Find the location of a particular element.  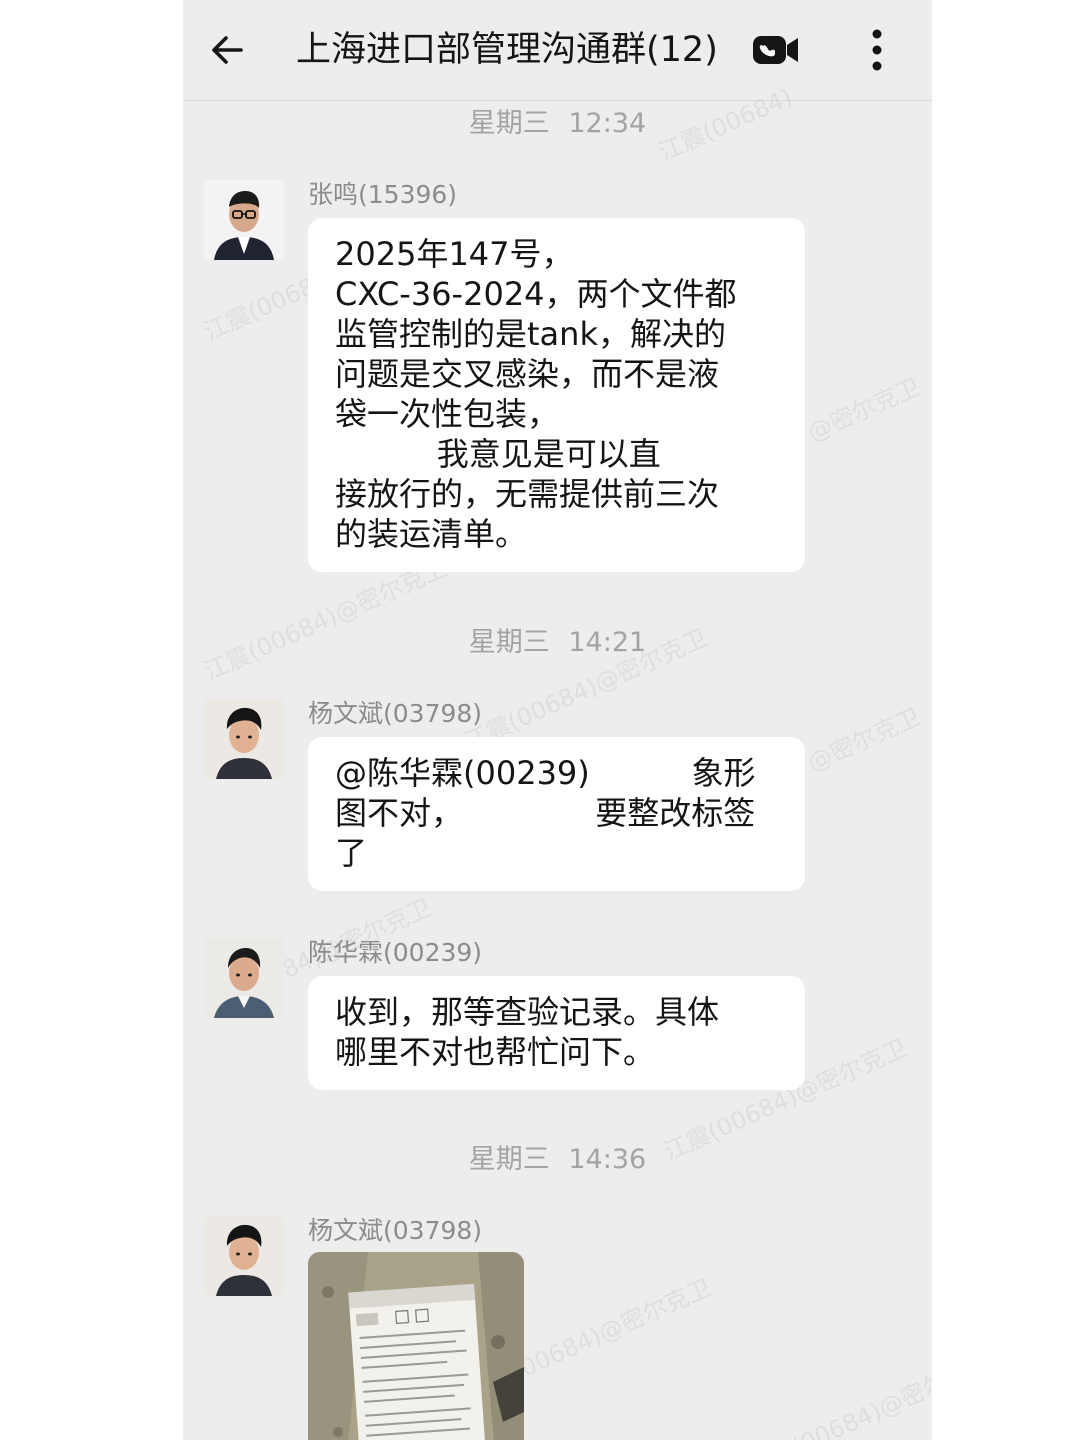

message-line: 收到，那等查验记录。具体 is located at coordinates (527, 1012).